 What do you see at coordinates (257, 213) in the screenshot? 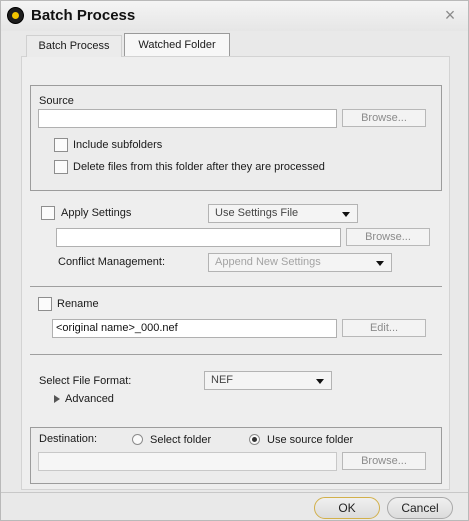
I see `settings-mode-value: Use Settings File` at bounding box center [257, 213].